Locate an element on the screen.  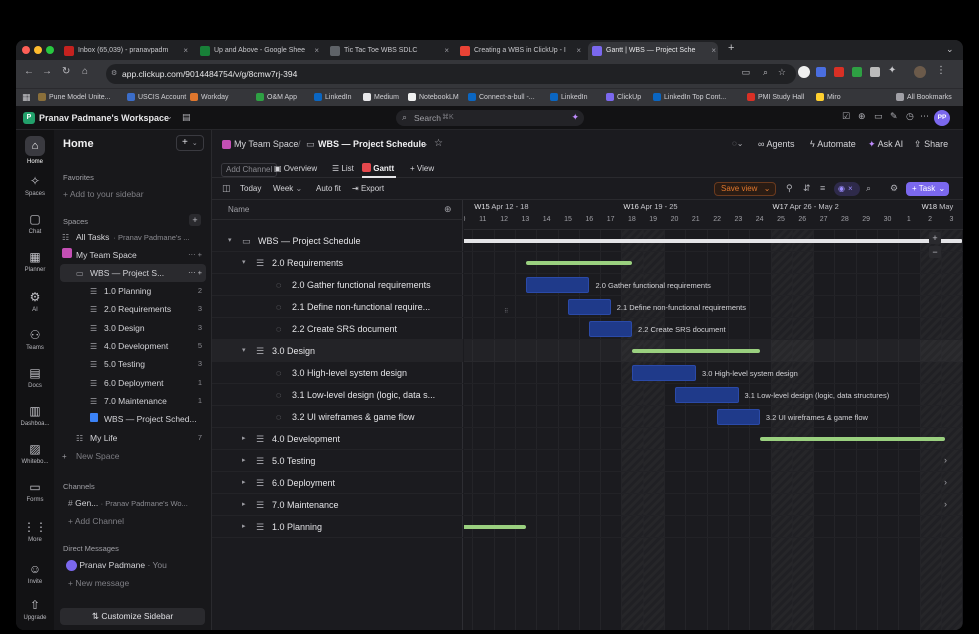
autofit-button: Auto fit is located at coordinates (328, 189).